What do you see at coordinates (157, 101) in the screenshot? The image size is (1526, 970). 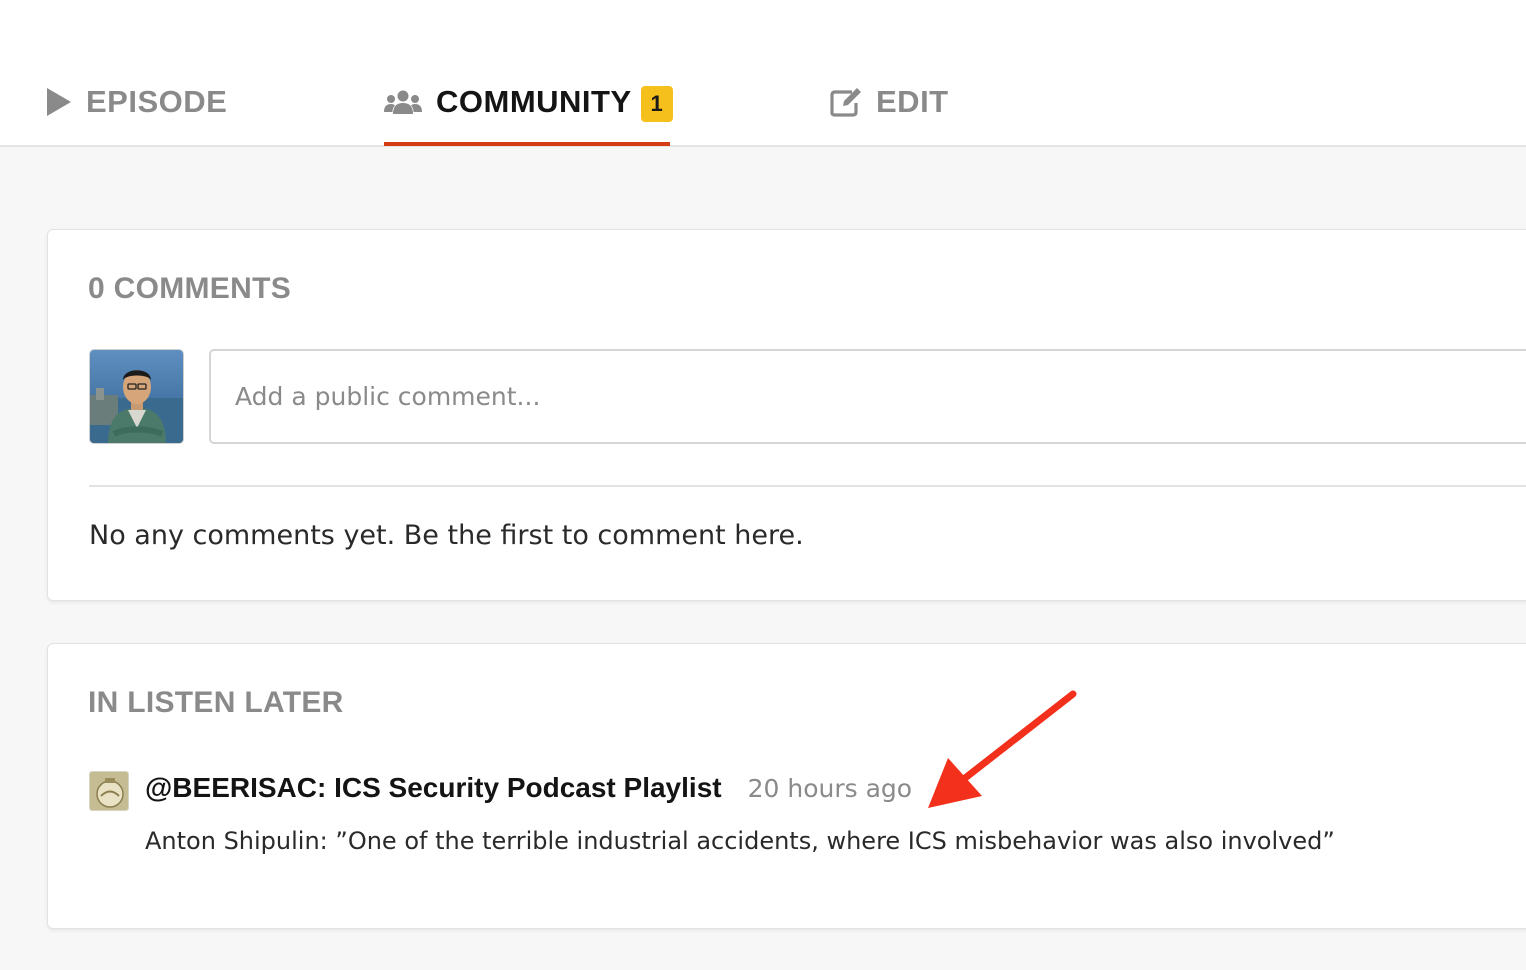 I see `tab-episode-label: EPISODE` at bounding box center [157, 101].